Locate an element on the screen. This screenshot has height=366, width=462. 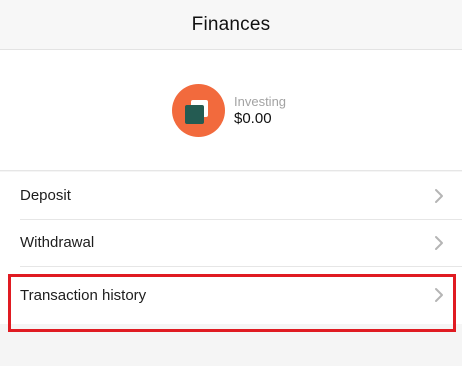
account-balance: $0.00 is located at coordinates (253, 118).